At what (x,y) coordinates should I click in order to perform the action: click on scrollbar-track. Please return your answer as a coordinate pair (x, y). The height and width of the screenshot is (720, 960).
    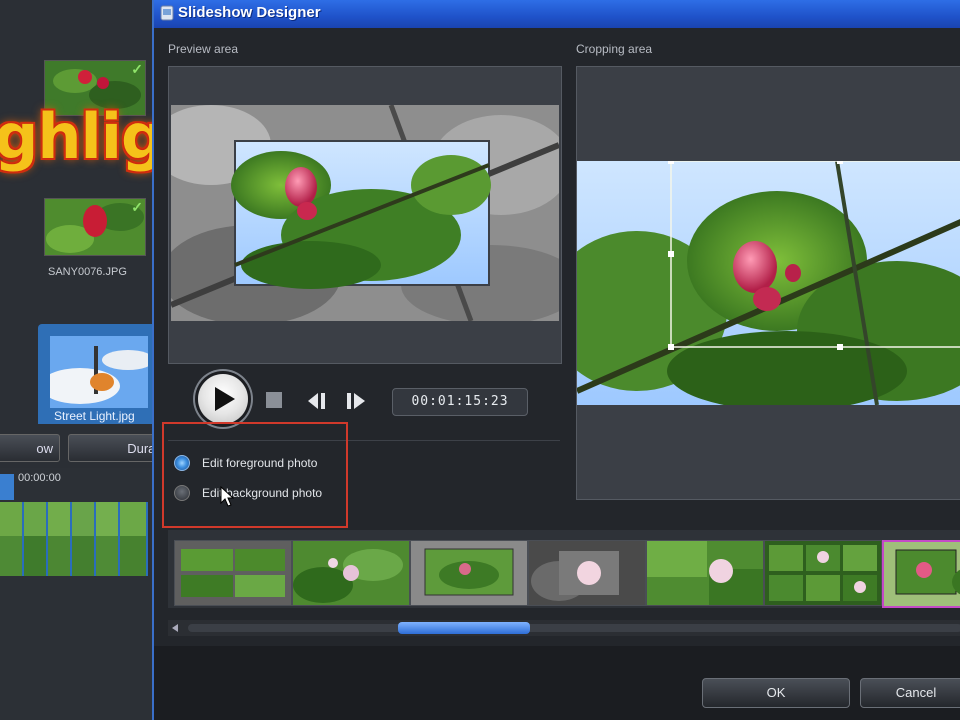
    Looking at the image, I should click on (574, 628).